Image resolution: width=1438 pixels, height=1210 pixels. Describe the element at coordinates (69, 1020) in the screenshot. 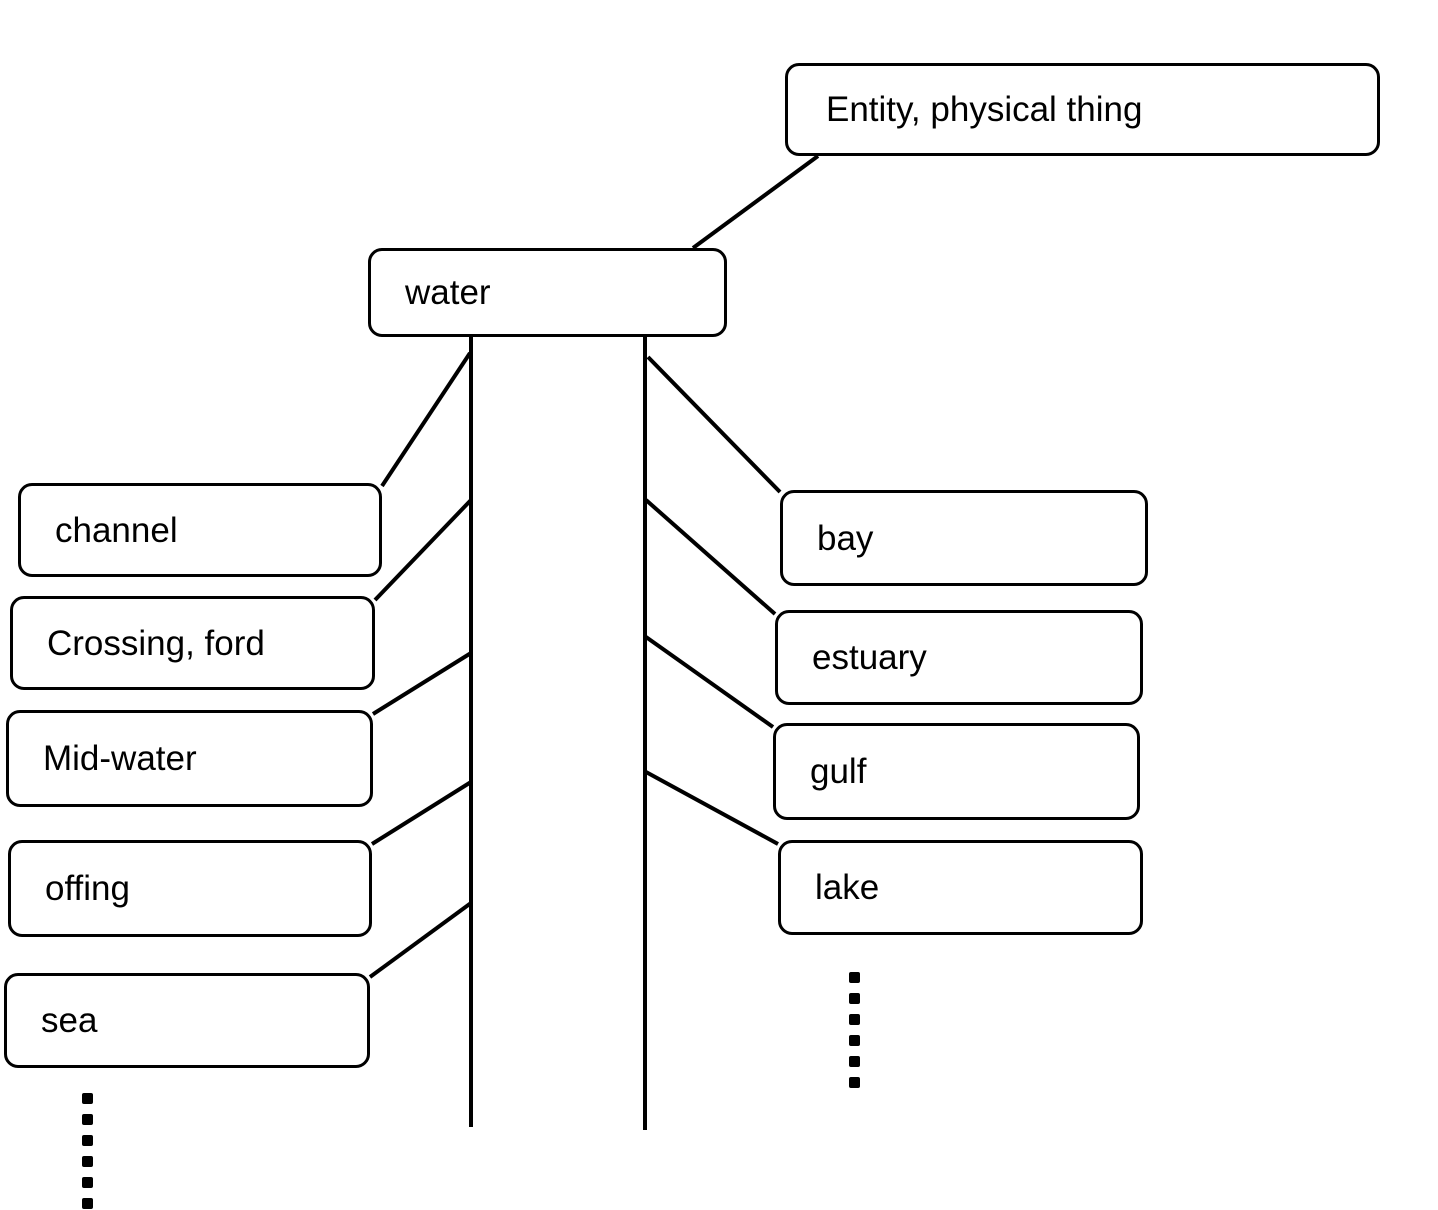

I see `node-label: sea` at that location.